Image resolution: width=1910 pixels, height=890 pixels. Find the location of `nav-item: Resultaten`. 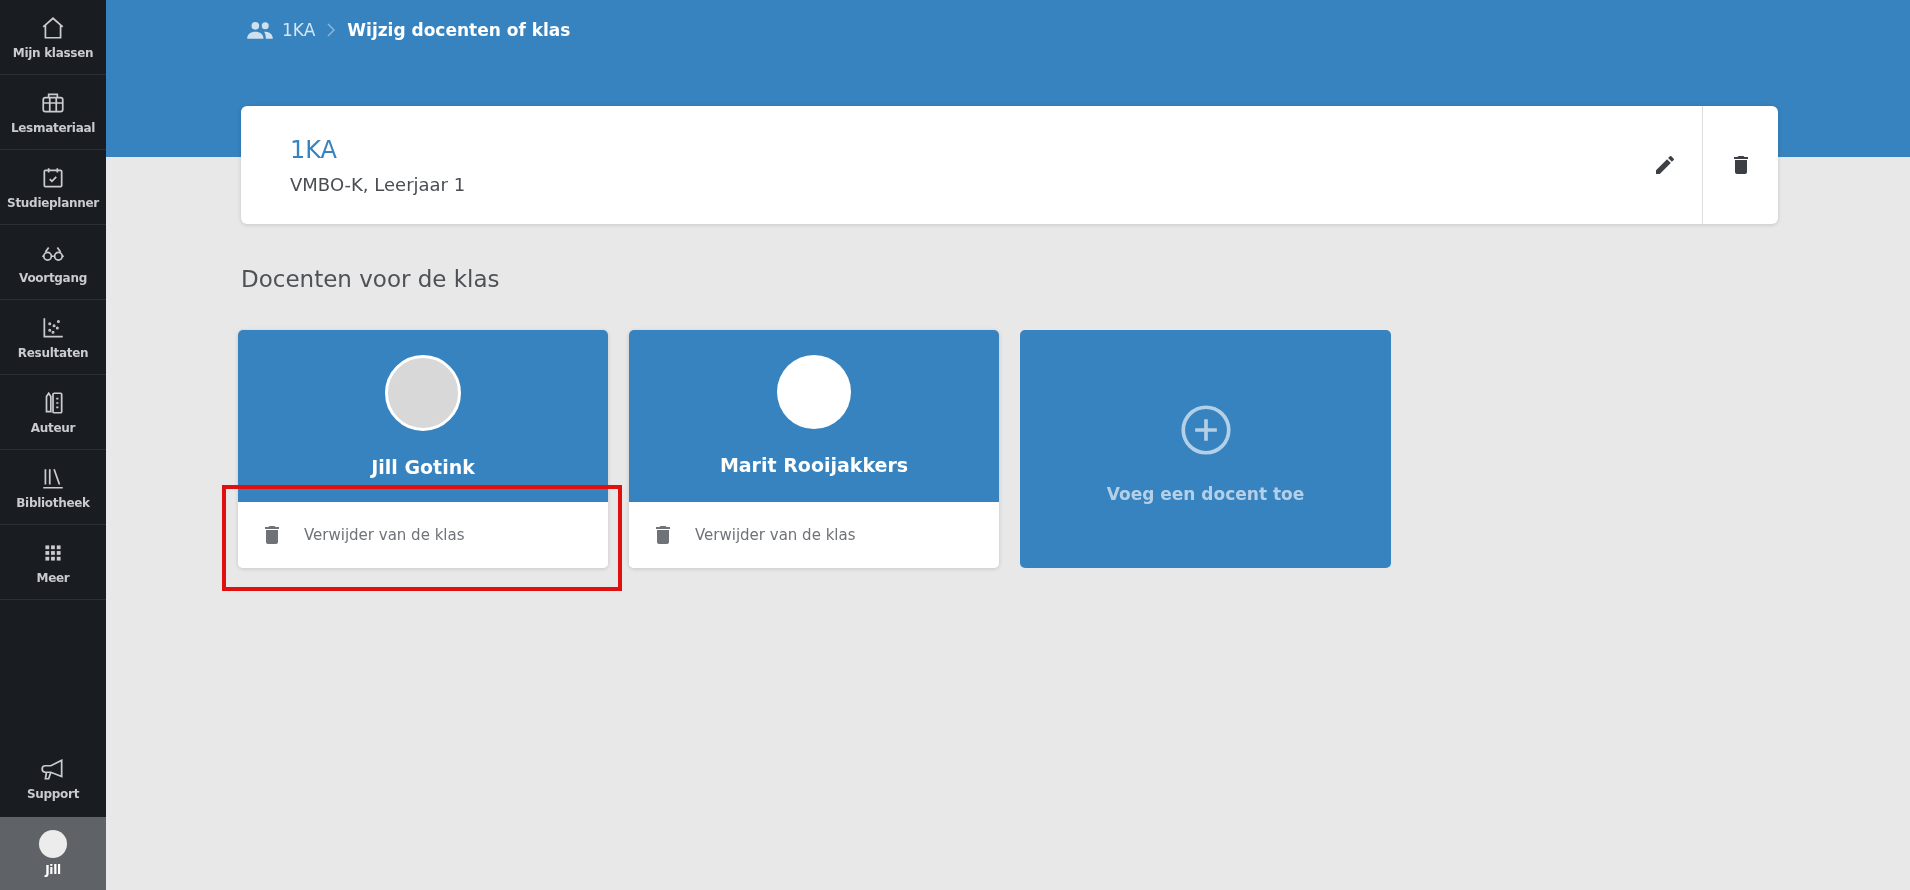

nav-item: Resultaten is located at coordinates (53, 337).